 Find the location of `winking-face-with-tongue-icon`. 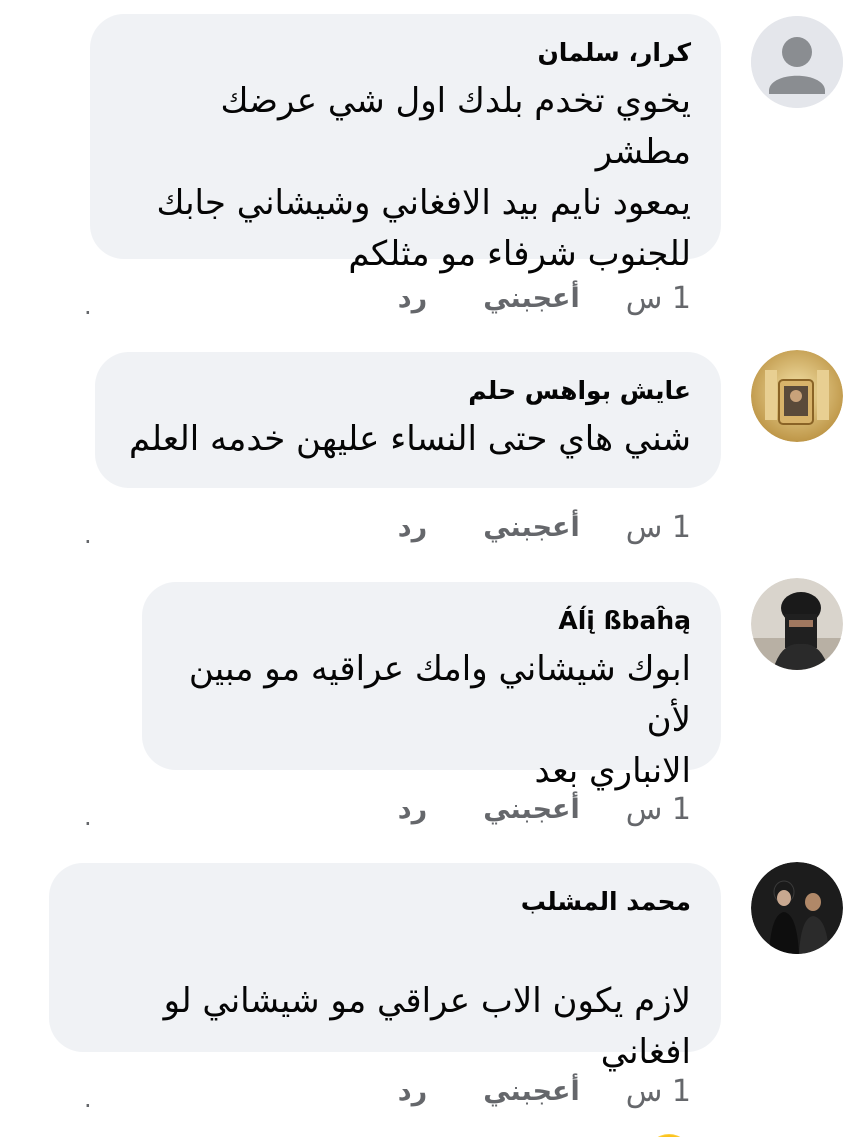

winking-face-with-tongue-icon is located at coordinates (669, 1135).